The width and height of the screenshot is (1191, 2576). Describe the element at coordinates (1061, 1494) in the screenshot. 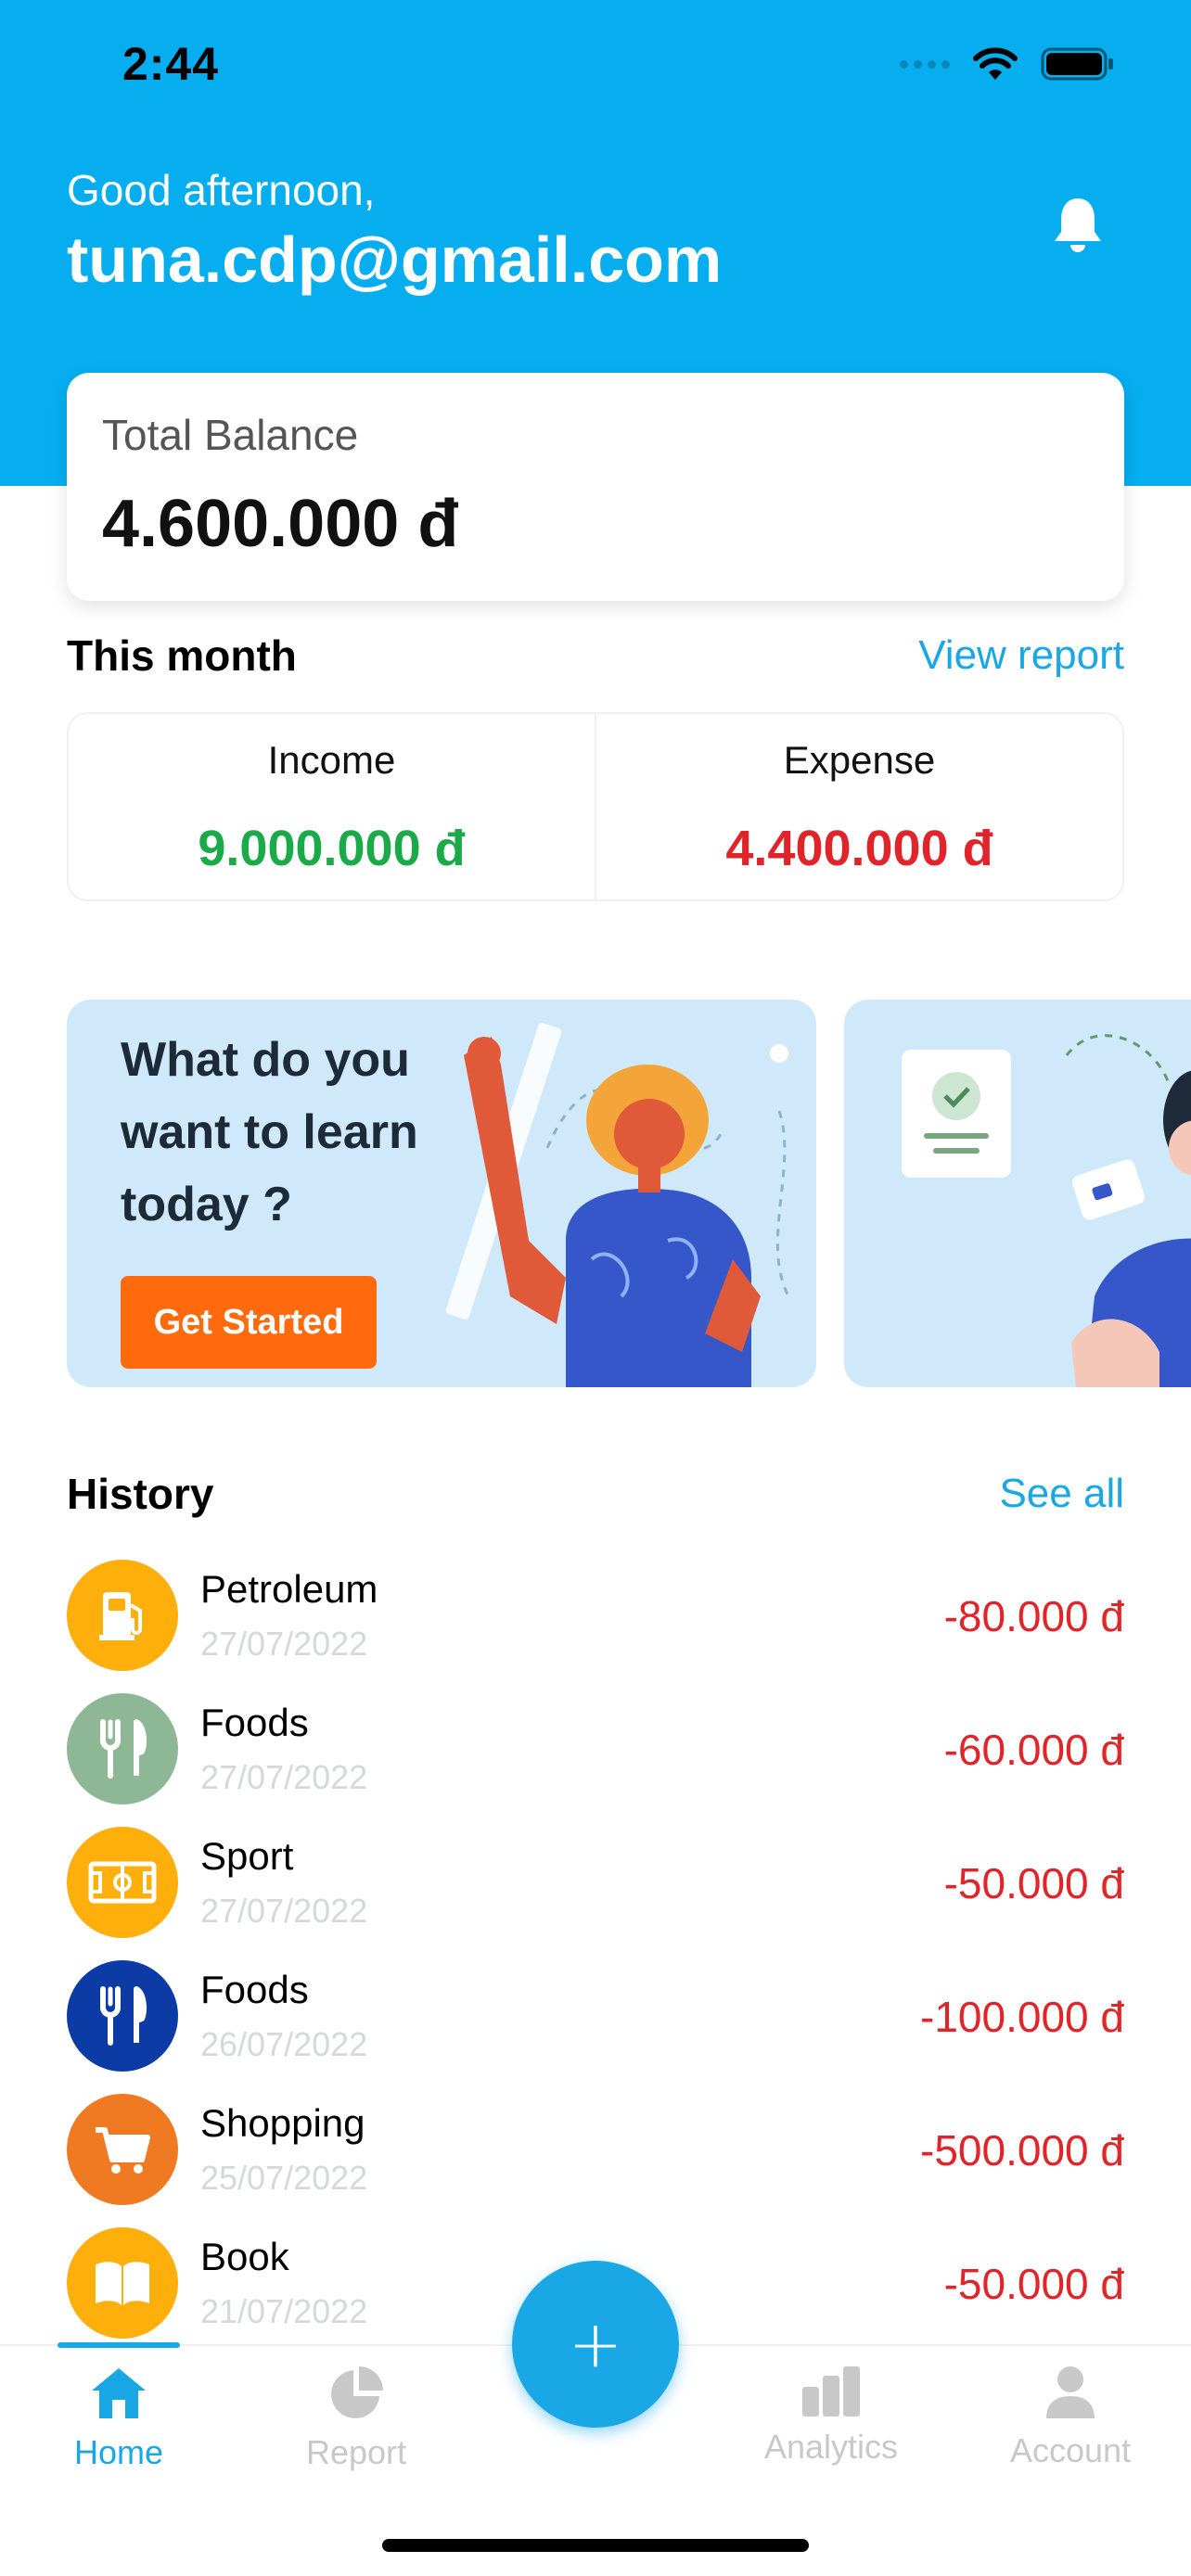

I see `see-all-link: See all` at that location.